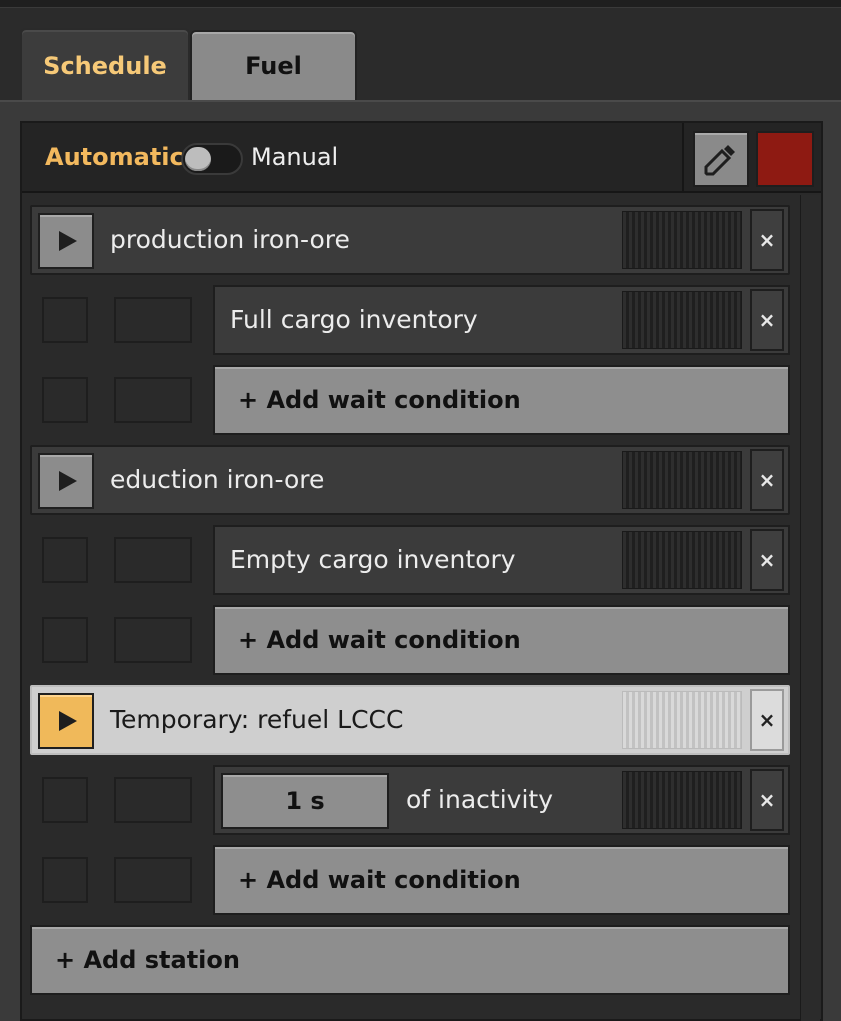 Image resolution: width=841 pixels, height=1021 pixels. I want to click on automatic-label: Automatic, so click(114, 157).